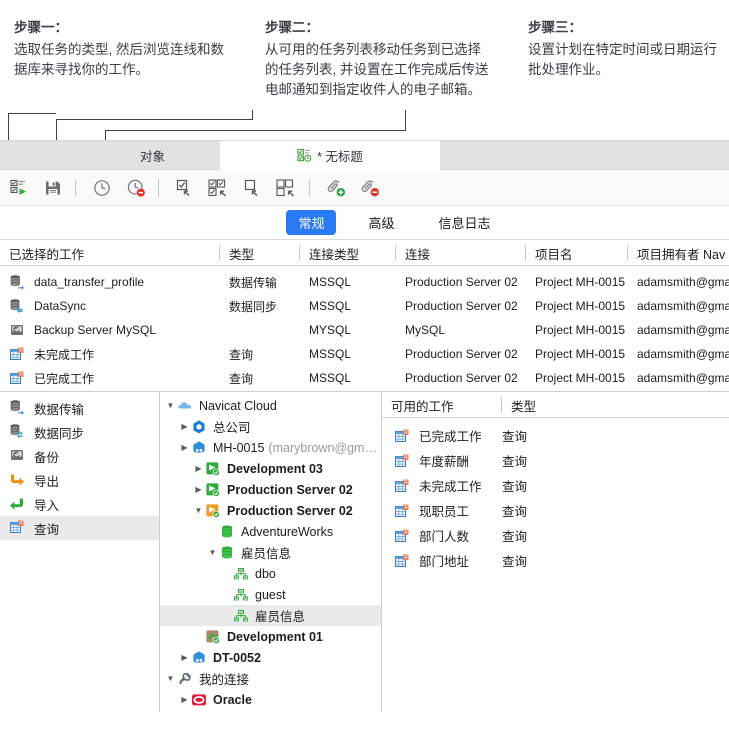 This screenshot has height=750, width=729. What do you see at coordinates (102, 188) in the screenshot?
I see `schedule-icon` at bounding box center [102, 188].